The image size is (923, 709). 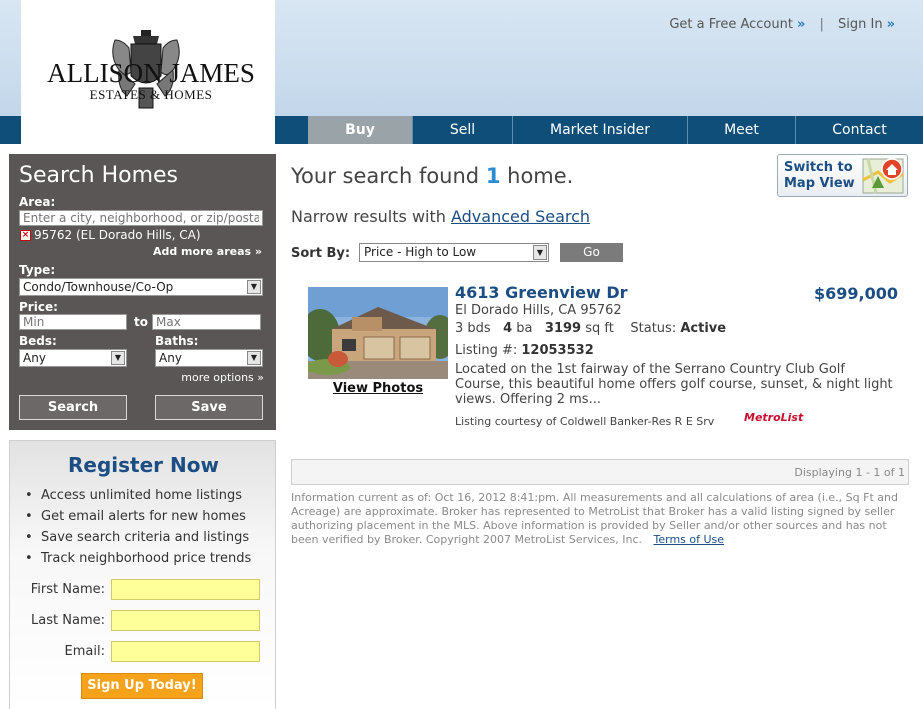 What do you see at coordinates (185, 589) in the screenshot?
I see `first-name-field` at bounding box center [185, 589].